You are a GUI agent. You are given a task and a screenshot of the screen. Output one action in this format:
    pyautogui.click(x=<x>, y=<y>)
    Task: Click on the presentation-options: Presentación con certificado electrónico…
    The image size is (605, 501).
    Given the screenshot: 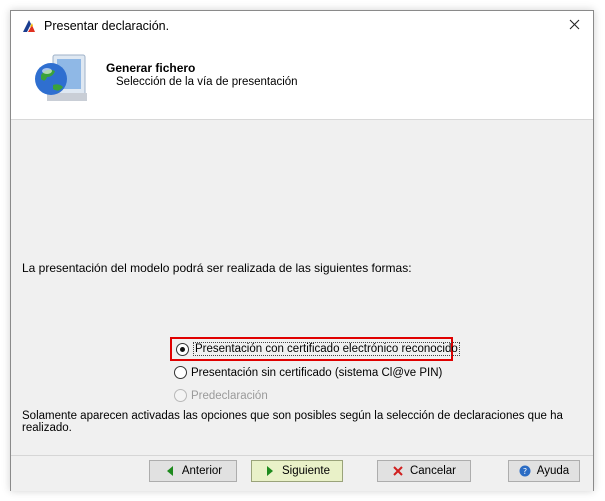 What is the action you would take?
    pyautogui.click(x=315, y=372)
    